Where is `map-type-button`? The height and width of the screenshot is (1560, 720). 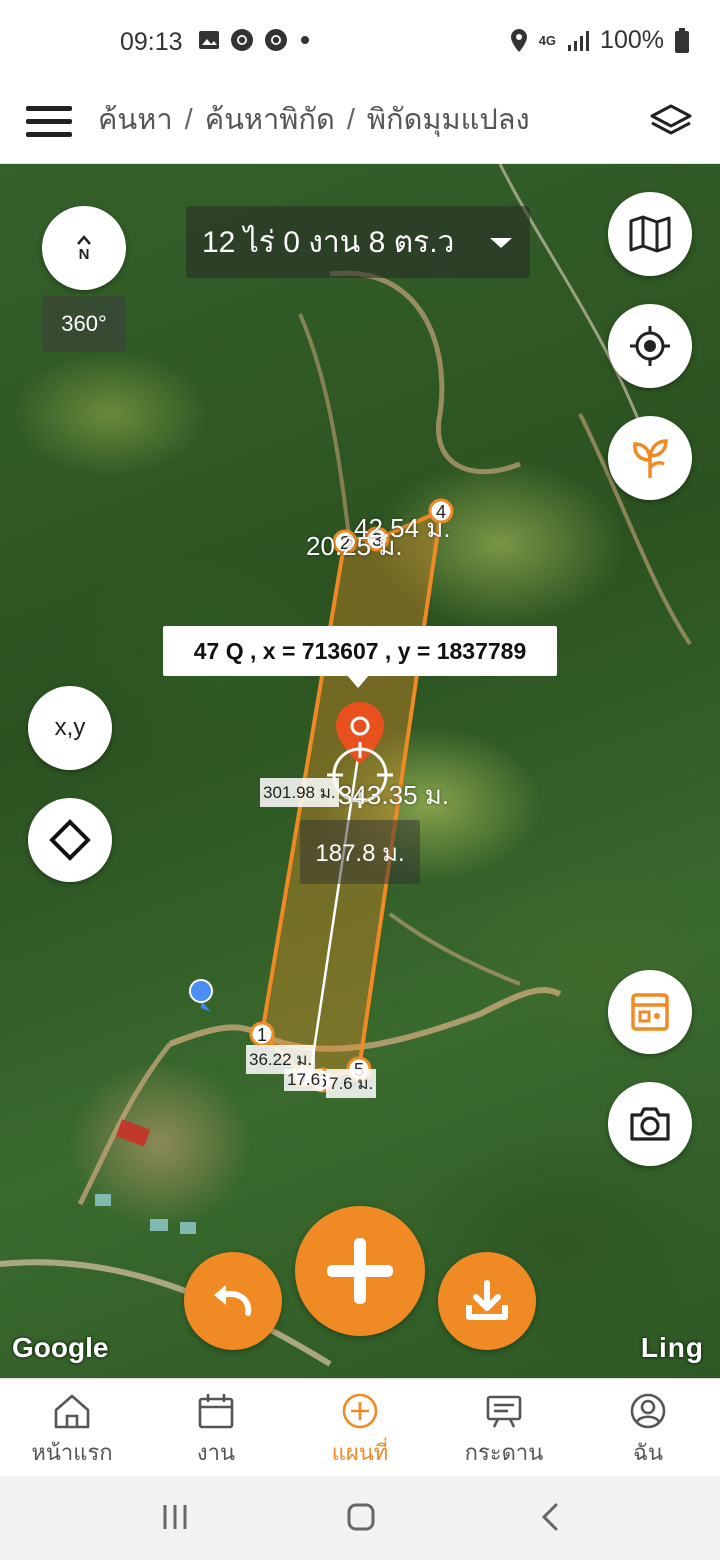
map-type-button is located at coordinates (650, 234).